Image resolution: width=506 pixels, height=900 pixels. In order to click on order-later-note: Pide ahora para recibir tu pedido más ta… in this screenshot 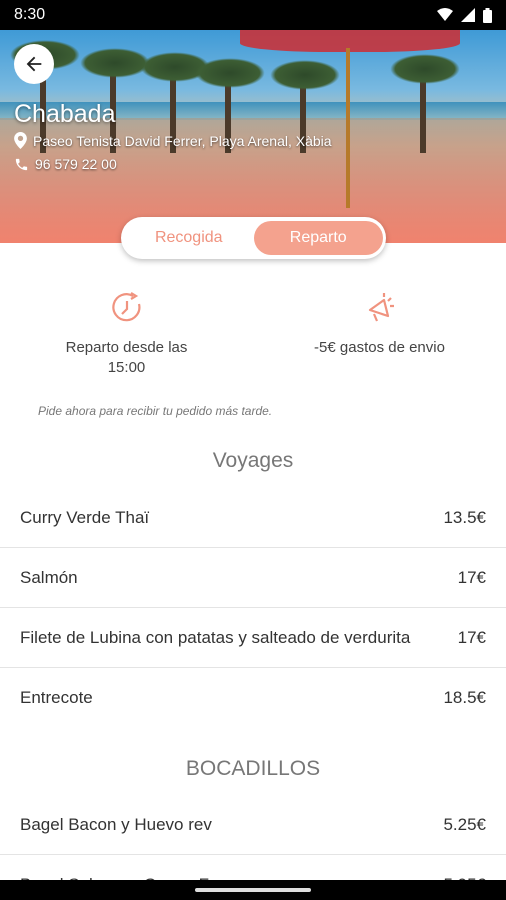, I will do `click(155, 411)`.